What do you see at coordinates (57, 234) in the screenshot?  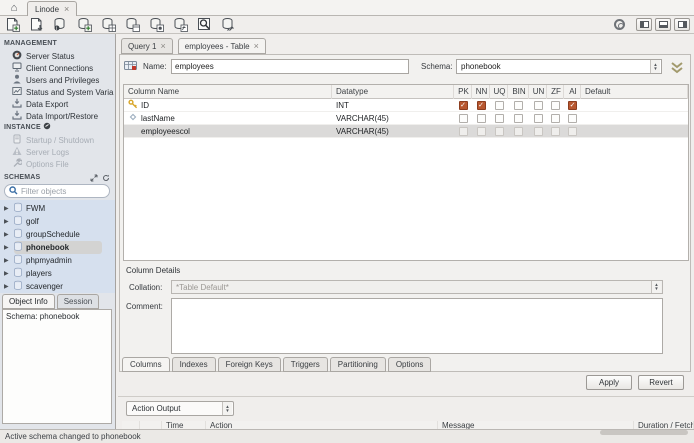 I see `schema-item-groupschedule: ▶ groupSchedule` at bounding box center [57, 234].